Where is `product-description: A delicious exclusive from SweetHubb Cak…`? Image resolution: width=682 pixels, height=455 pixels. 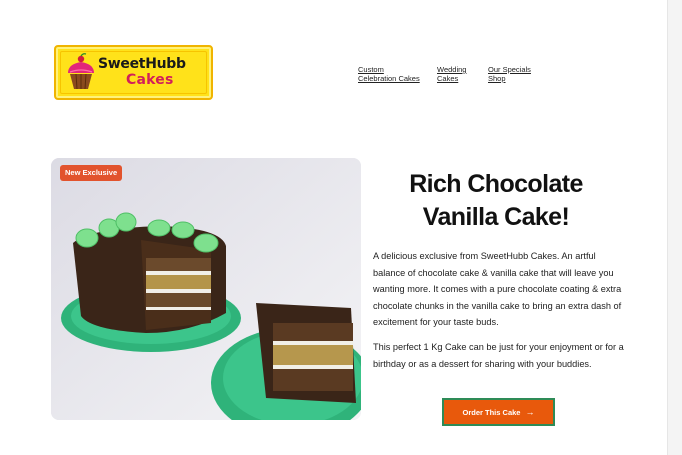
product-description: A delicious exclusive from SweetHubb Cak… is located at coordinates (497, 289).